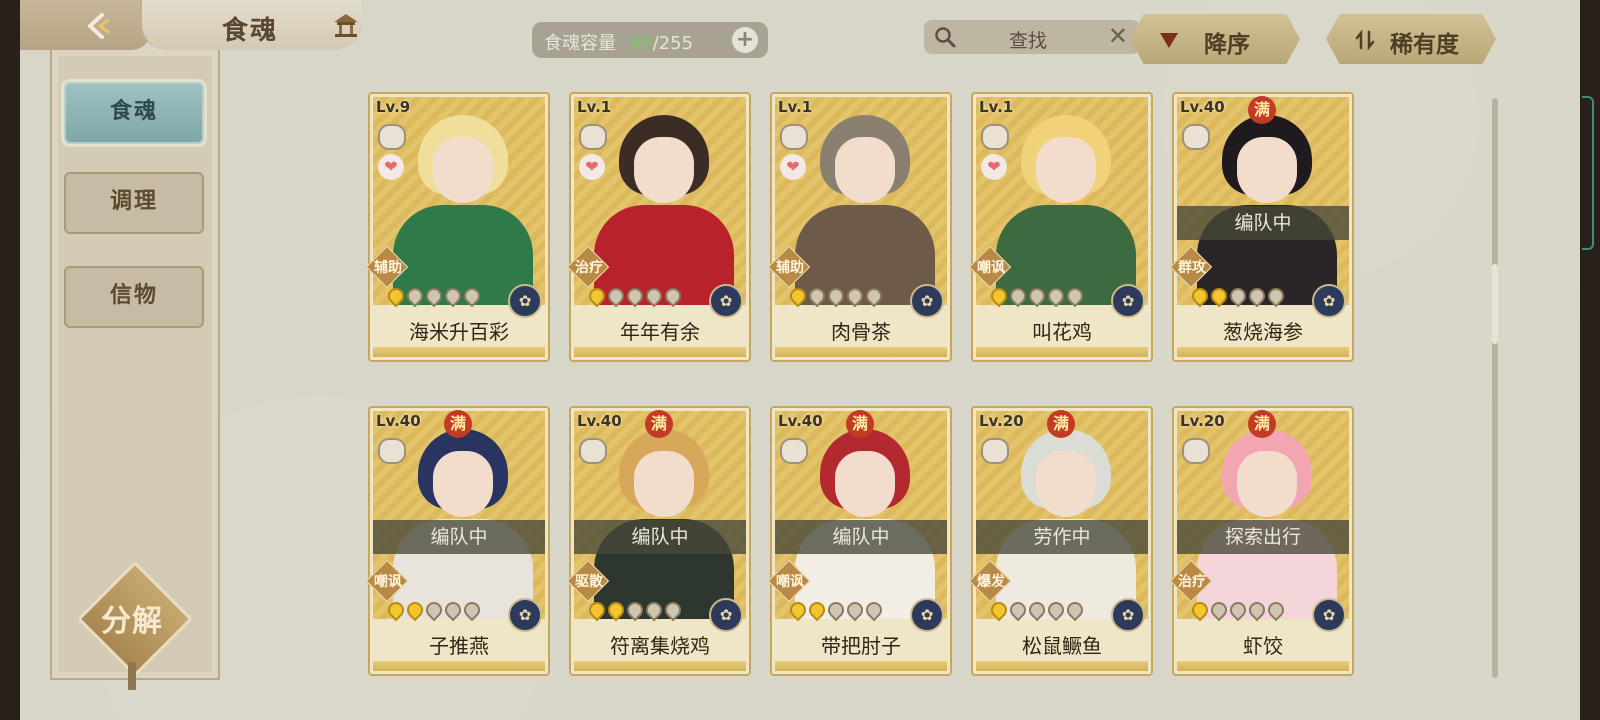 This screenshot has height=720, width=1600. Describe the element at coordinates (594, 107) in the screenshot. I see `level-label: Lv.1` at that location.